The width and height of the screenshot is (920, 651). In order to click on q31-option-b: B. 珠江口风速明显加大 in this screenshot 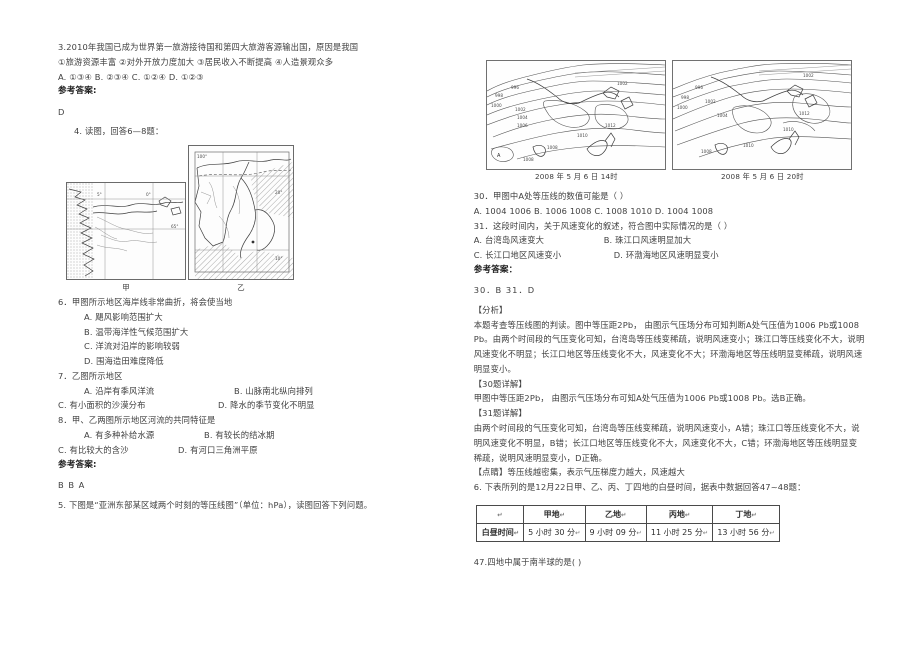, I will do `click(647, 240)`.